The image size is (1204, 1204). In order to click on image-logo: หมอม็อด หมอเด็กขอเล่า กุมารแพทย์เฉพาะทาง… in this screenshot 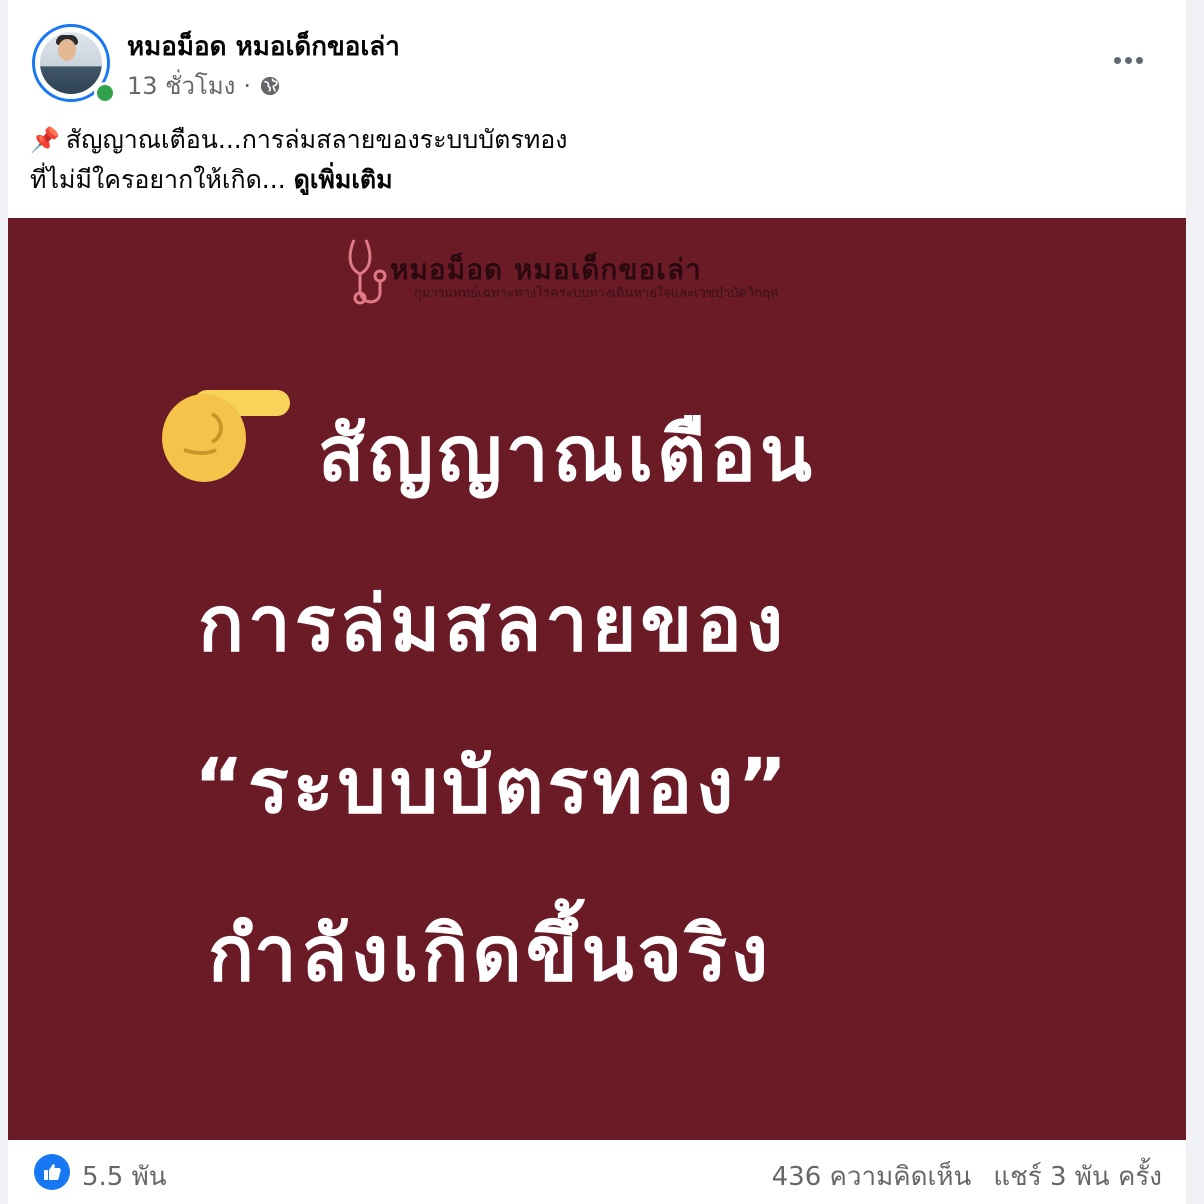, I will do `click(594, 274)`.